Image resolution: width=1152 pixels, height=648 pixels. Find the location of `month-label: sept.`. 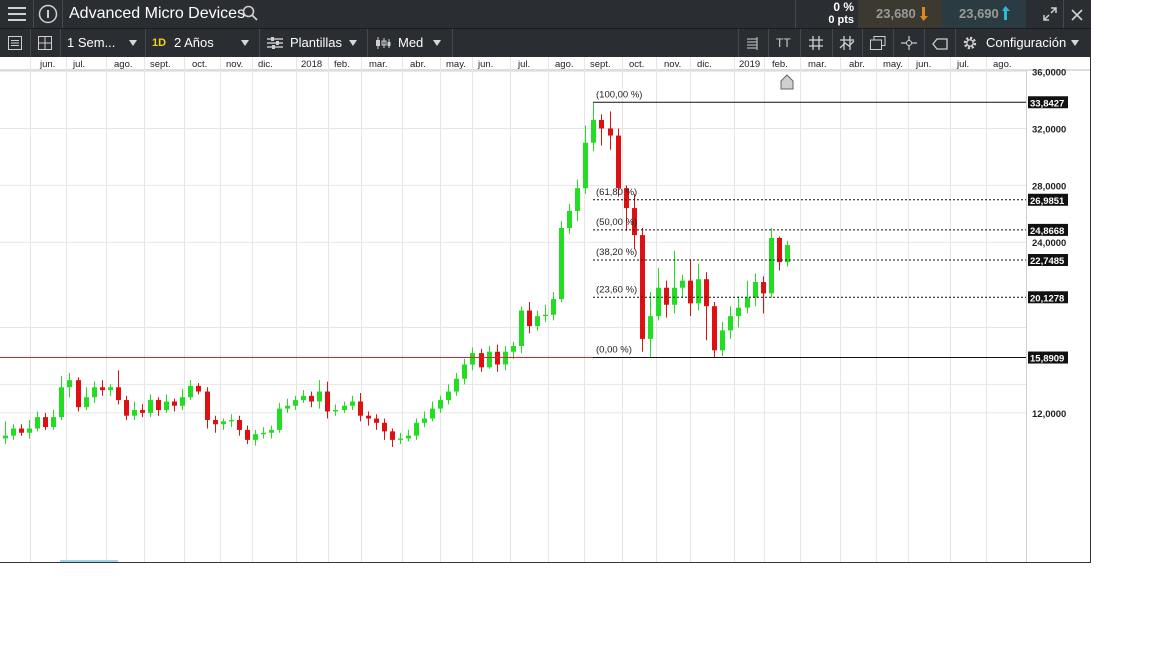

month-label: sept. is located at coordinates (160, 64).